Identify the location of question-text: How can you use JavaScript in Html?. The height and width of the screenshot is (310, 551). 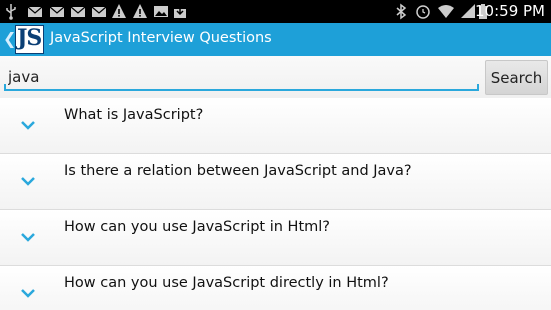
(197, 227).